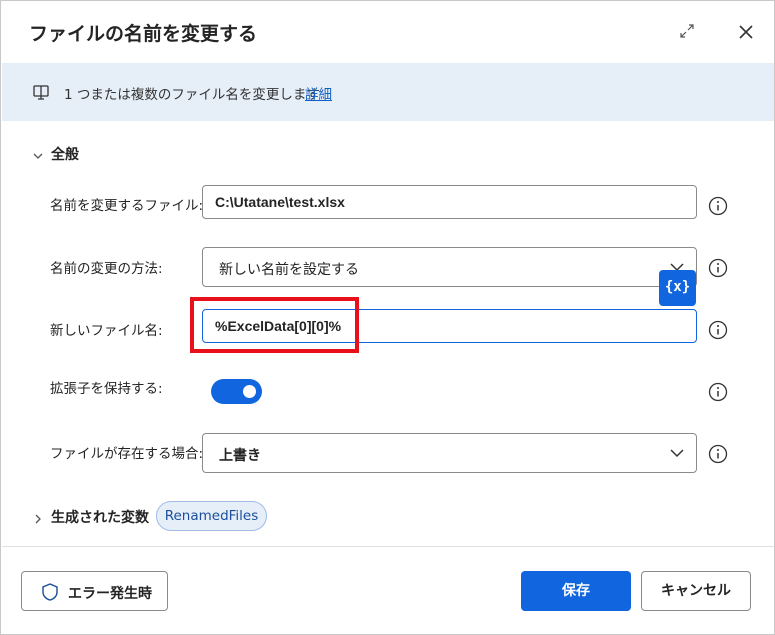 The width and height of the screenshot is (775, 635). What do you see at coordinates (106, 389) in the screenshot?
I see `keep-extension-label: 拡張子を保持する:` at bounding box center [106, 389].